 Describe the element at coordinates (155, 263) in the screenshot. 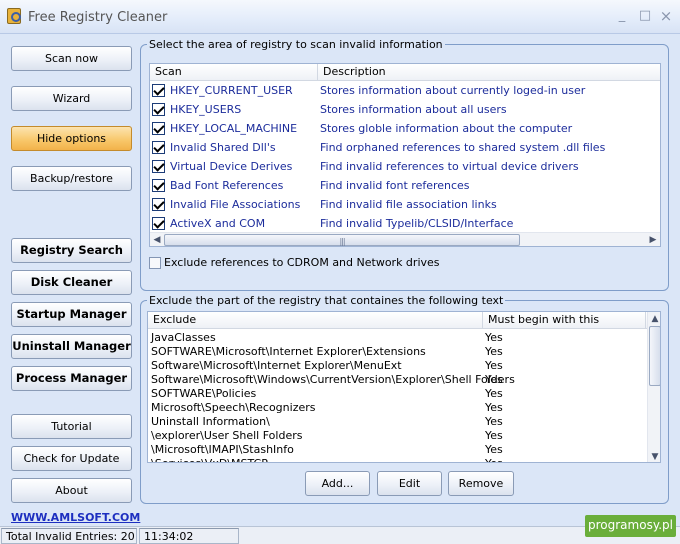

I see `exclude-cdrom-checkbox` at that location.